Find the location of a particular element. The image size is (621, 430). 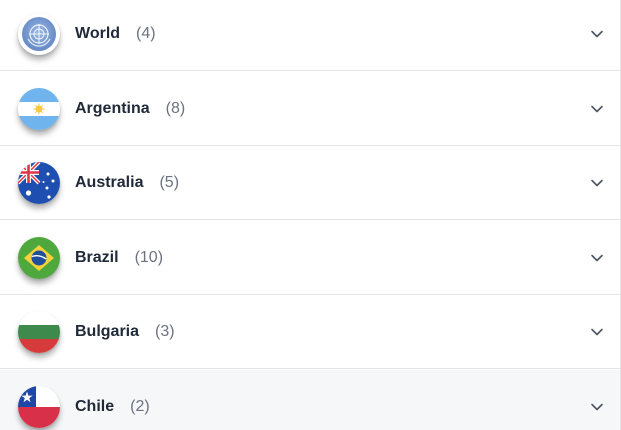

item-count: (8) is located at coordinates (175, 108).